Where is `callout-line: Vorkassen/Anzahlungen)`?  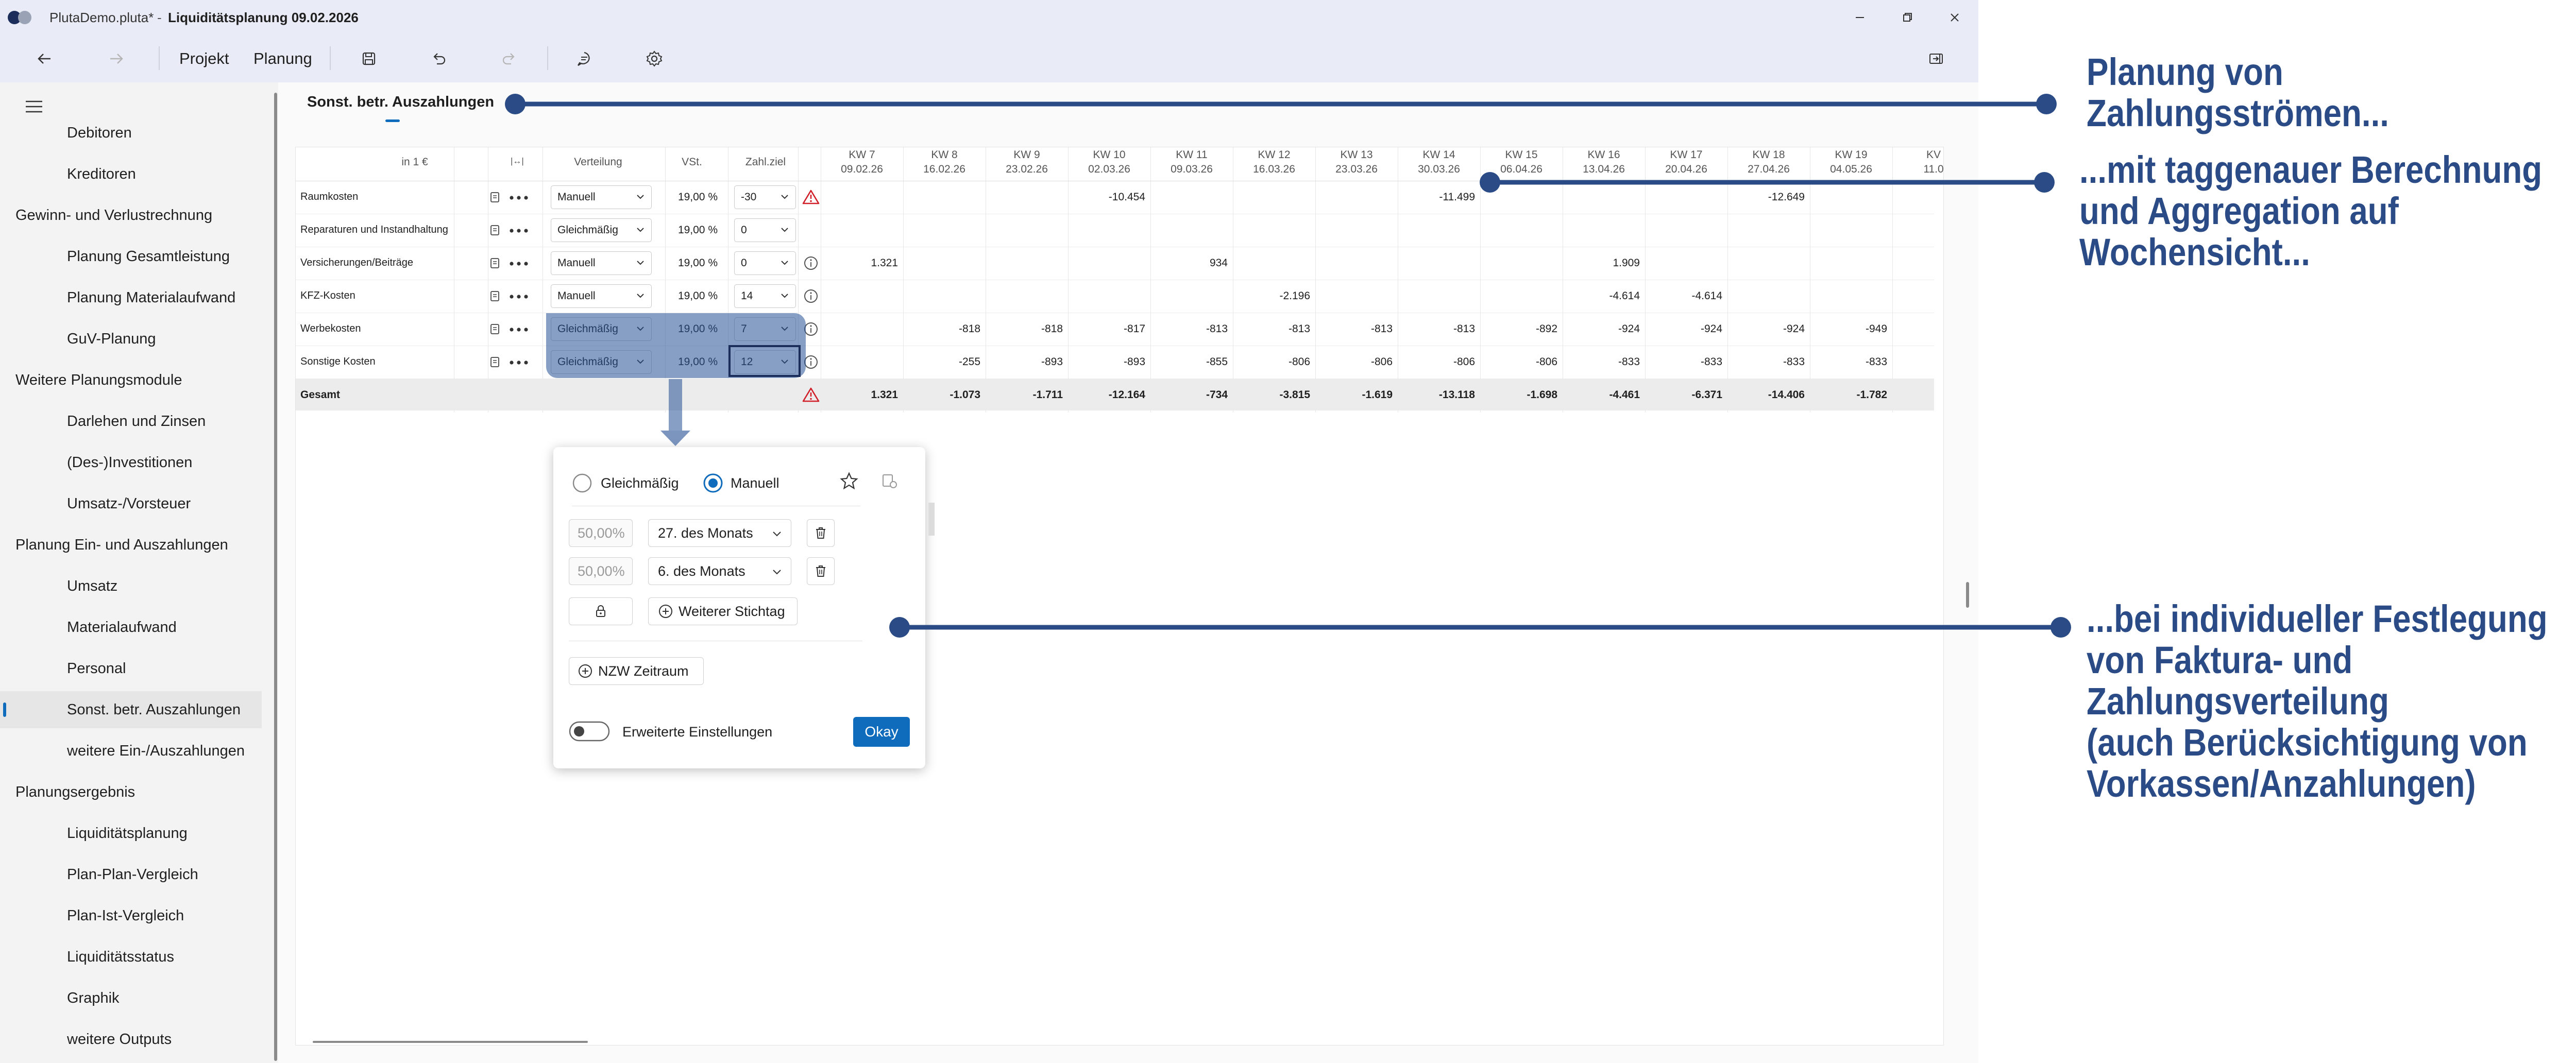
callout-line: Vorkassen/Anzahlungen) is located at coordinates (2281, 783).